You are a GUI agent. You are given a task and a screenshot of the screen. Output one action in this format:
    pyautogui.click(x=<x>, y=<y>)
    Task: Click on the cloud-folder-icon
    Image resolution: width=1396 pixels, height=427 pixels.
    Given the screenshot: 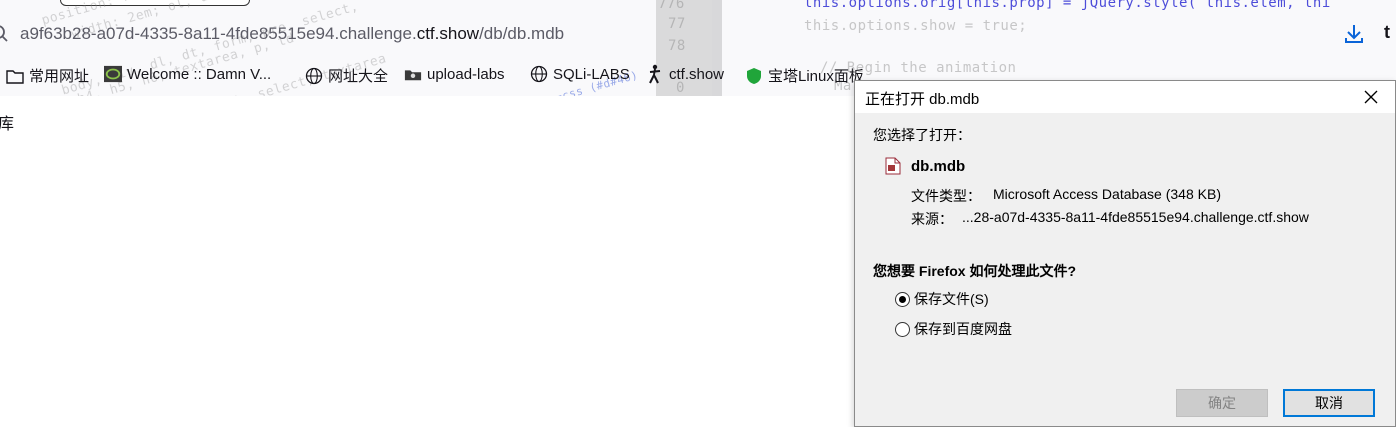 What is the action you would take?
    pyautogui.click(x=413, y=74)
    